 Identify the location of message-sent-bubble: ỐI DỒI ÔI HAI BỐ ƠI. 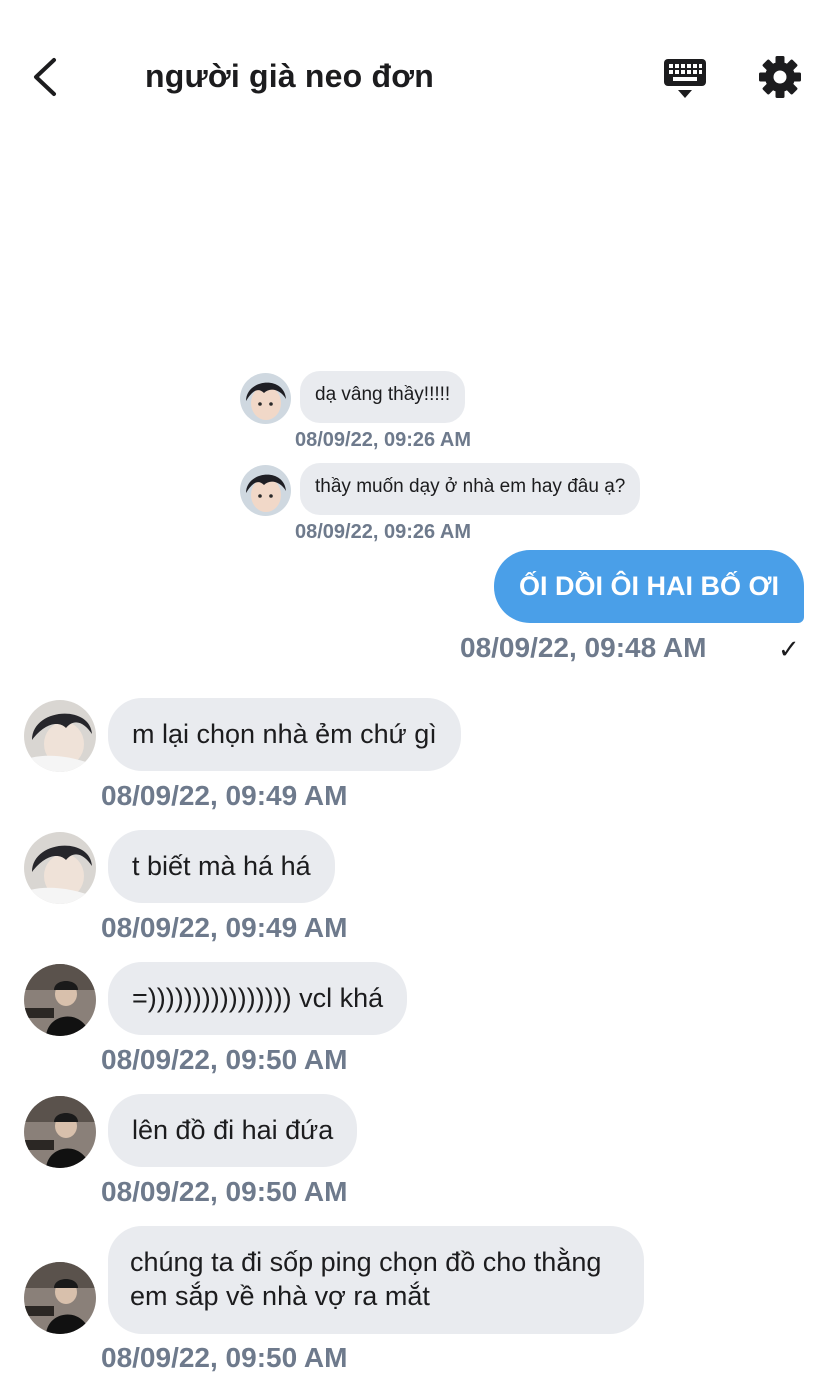
(649, 586).